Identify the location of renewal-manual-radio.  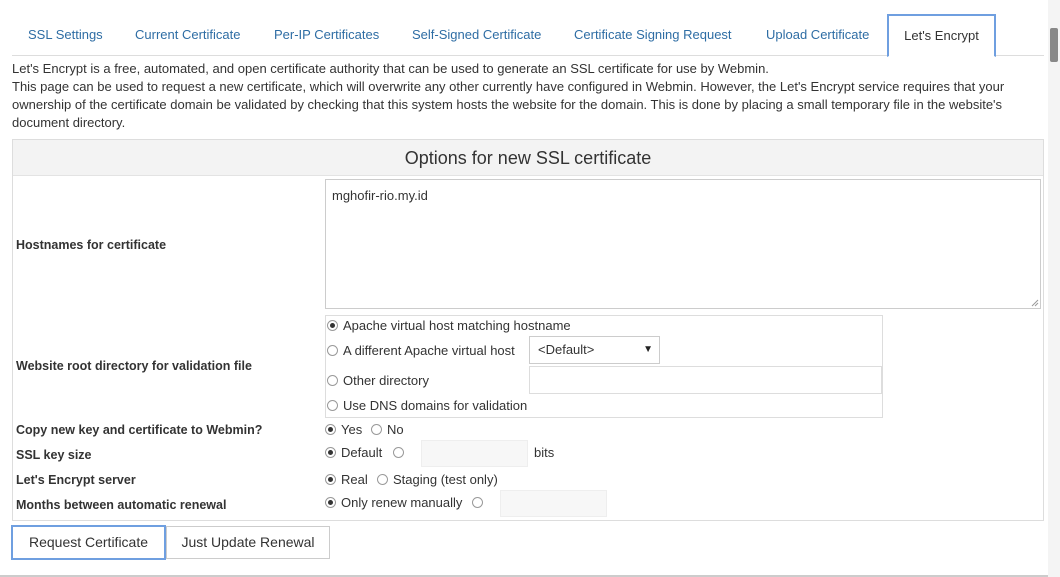
(330, 502).